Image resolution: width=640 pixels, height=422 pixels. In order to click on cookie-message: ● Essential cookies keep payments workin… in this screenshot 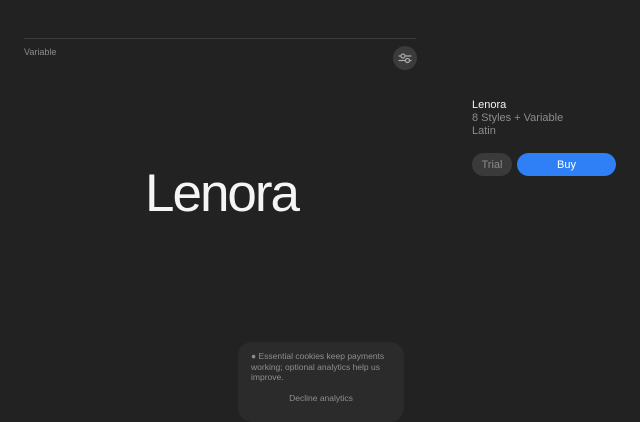, I will do `click(318, 366)`.